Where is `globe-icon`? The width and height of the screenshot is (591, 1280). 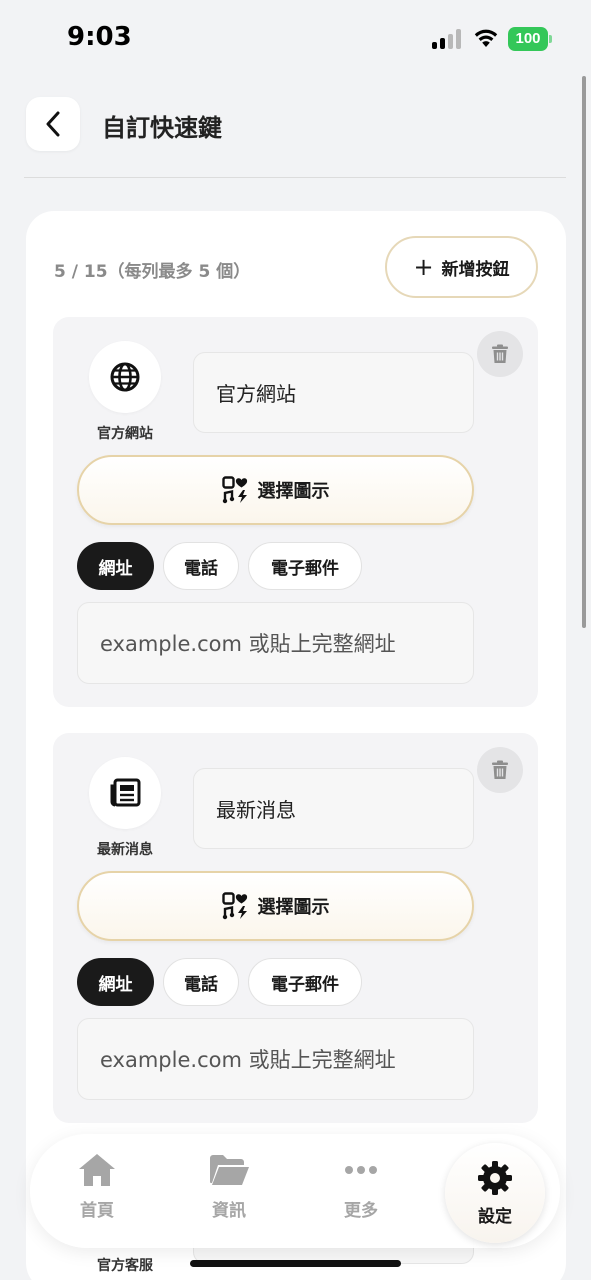 globe-icon is located at coordinates (125, 377).